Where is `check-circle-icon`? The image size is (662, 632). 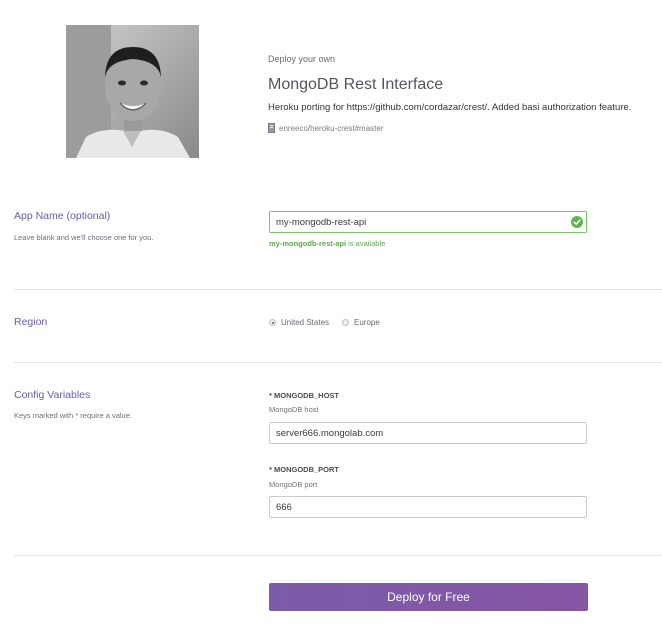
check-circle-icon is located at coordinates (577, 222).